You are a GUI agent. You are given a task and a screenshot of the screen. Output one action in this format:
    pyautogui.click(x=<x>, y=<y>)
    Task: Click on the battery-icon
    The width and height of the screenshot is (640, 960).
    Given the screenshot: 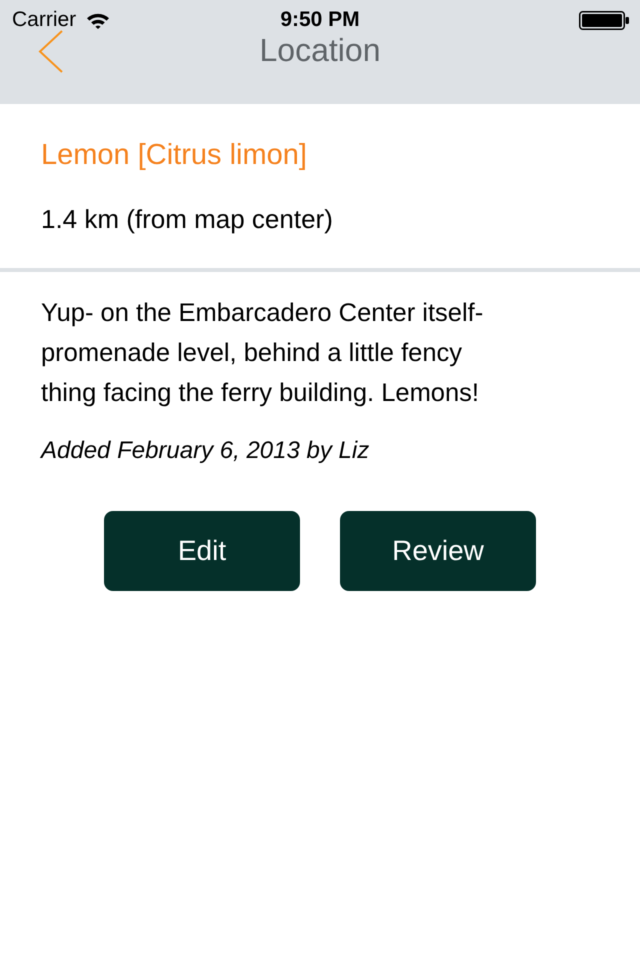 What is the action you would take?
    pyautogui.click(x=604, y=20)
    